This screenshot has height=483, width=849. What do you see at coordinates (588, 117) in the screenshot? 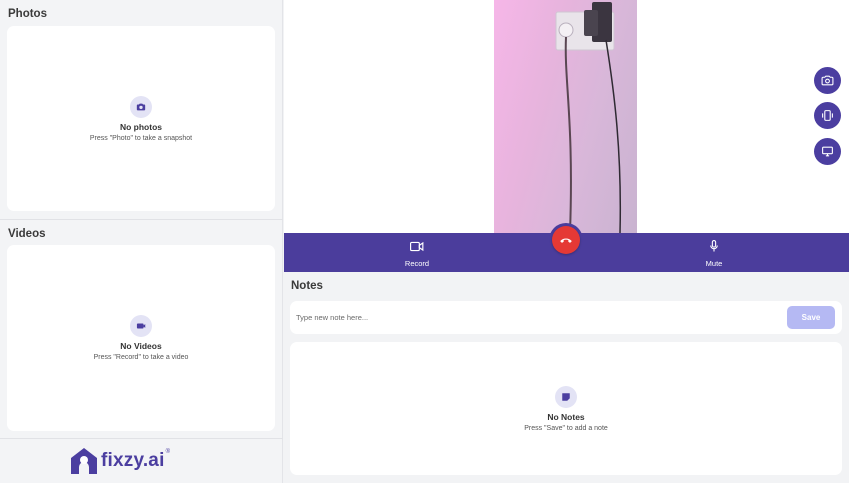
I see `camera-feed-image` at bounding box center [588, 117].